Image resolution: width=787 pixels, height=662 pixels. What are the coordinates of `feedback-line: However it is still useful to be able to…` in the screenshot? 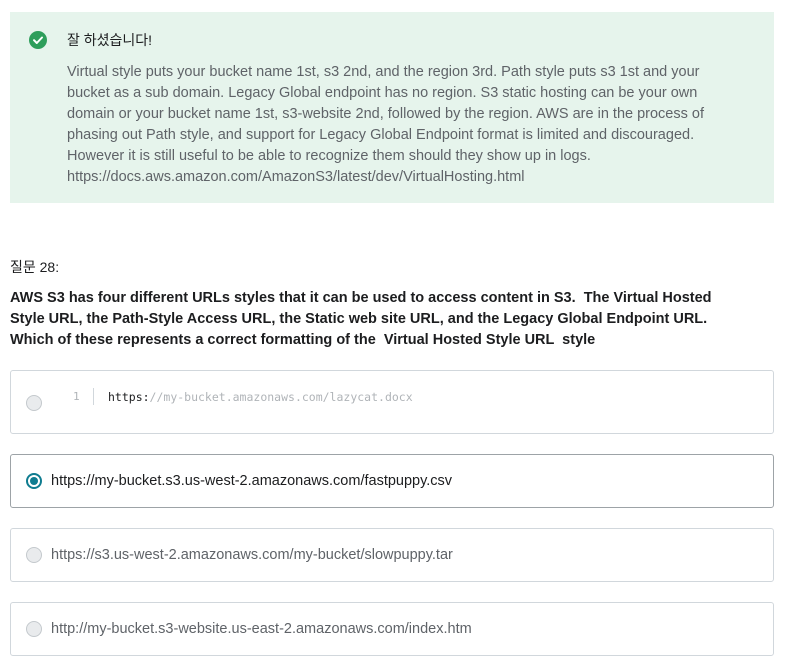 It's located at (329, 156).